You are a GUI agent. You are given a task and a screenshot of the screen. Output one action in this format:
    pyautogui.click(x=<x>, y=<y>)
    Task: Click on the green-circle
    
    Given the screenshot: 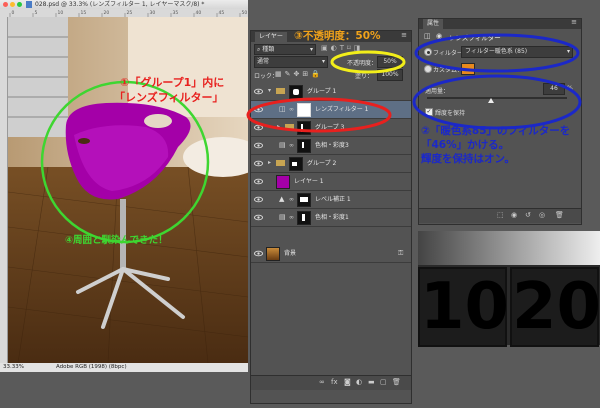 What is the action you would take?
    pyautogui.click(x=125, y=162)
    